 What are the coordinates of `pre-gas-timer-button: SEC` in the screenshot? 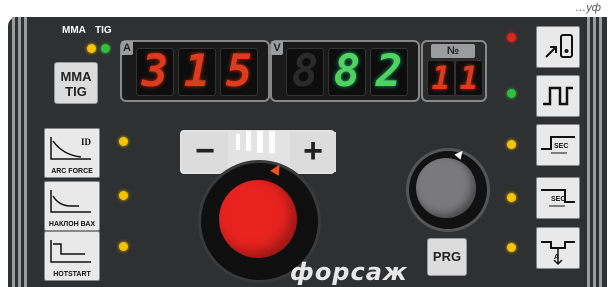 It's located at (558, 145).